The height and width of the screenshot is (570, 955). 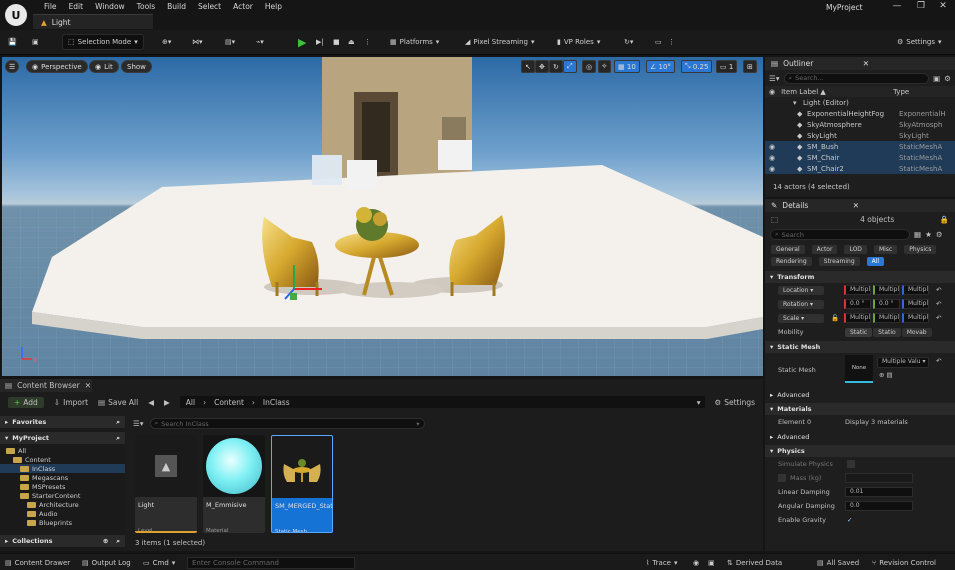 What do you see at coordinates (136, 66) in the screenshot?
I see `show-button: Show` at bounding box center [136, 66].